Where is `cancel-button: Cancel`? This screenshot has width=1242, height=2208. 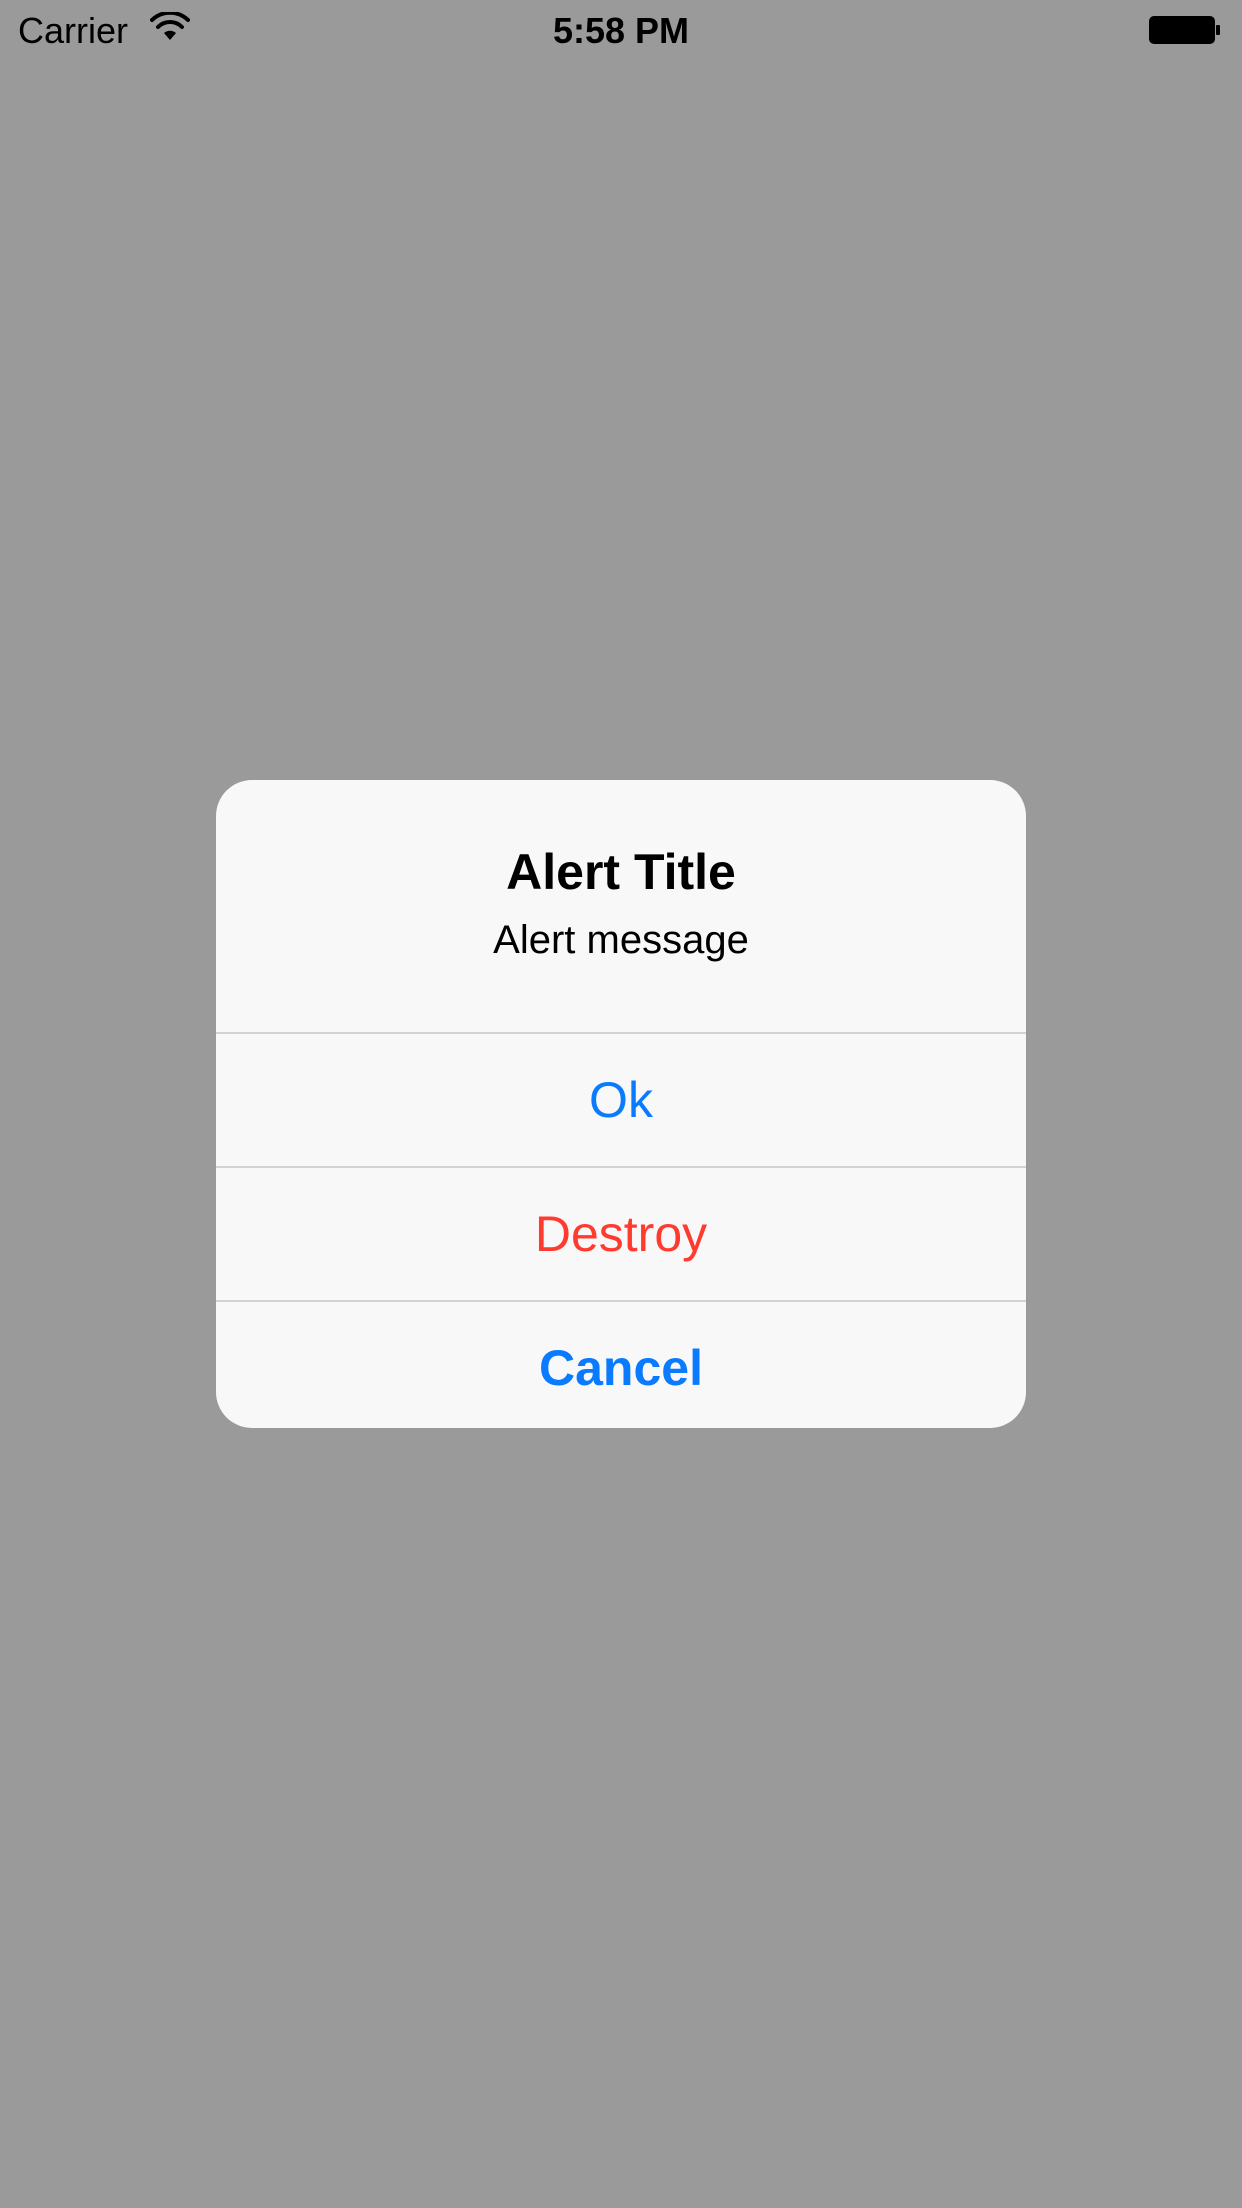 cancel-button: Cancel is located at coordinates (621, 1364).